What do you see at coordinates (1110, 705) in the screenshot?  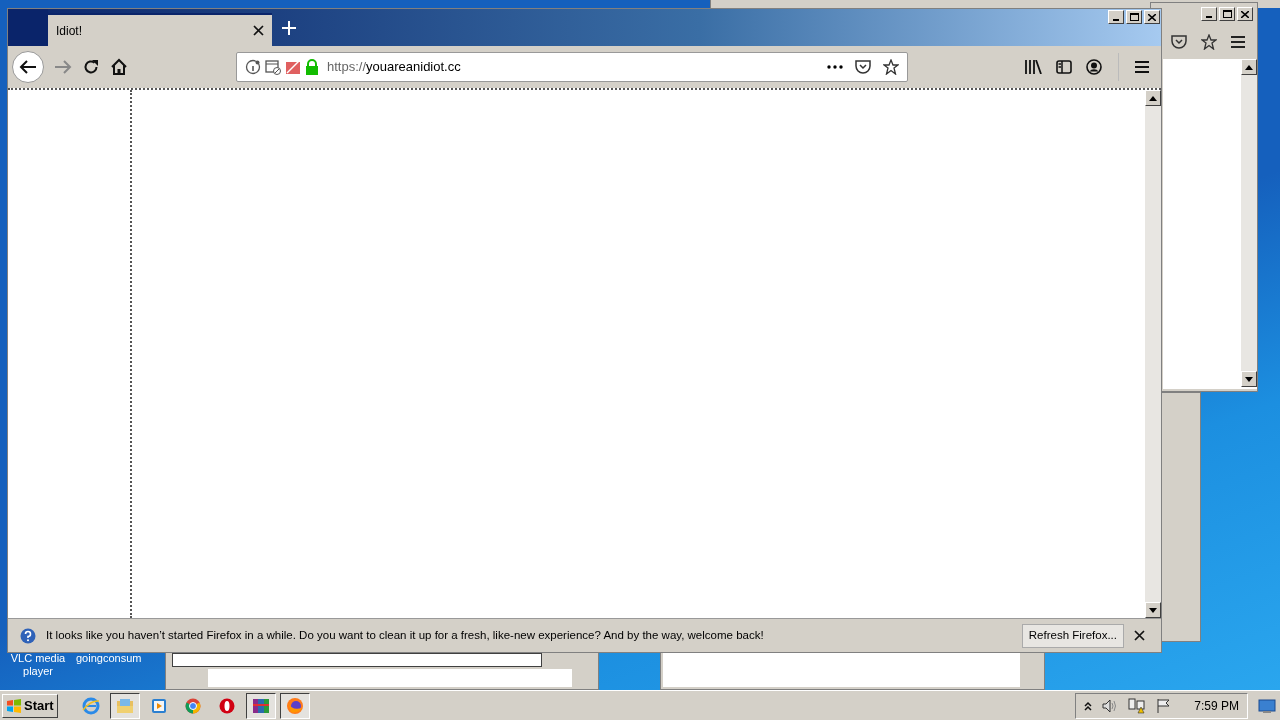 I see `speaker-icon` at bounding box center [1110, 705].